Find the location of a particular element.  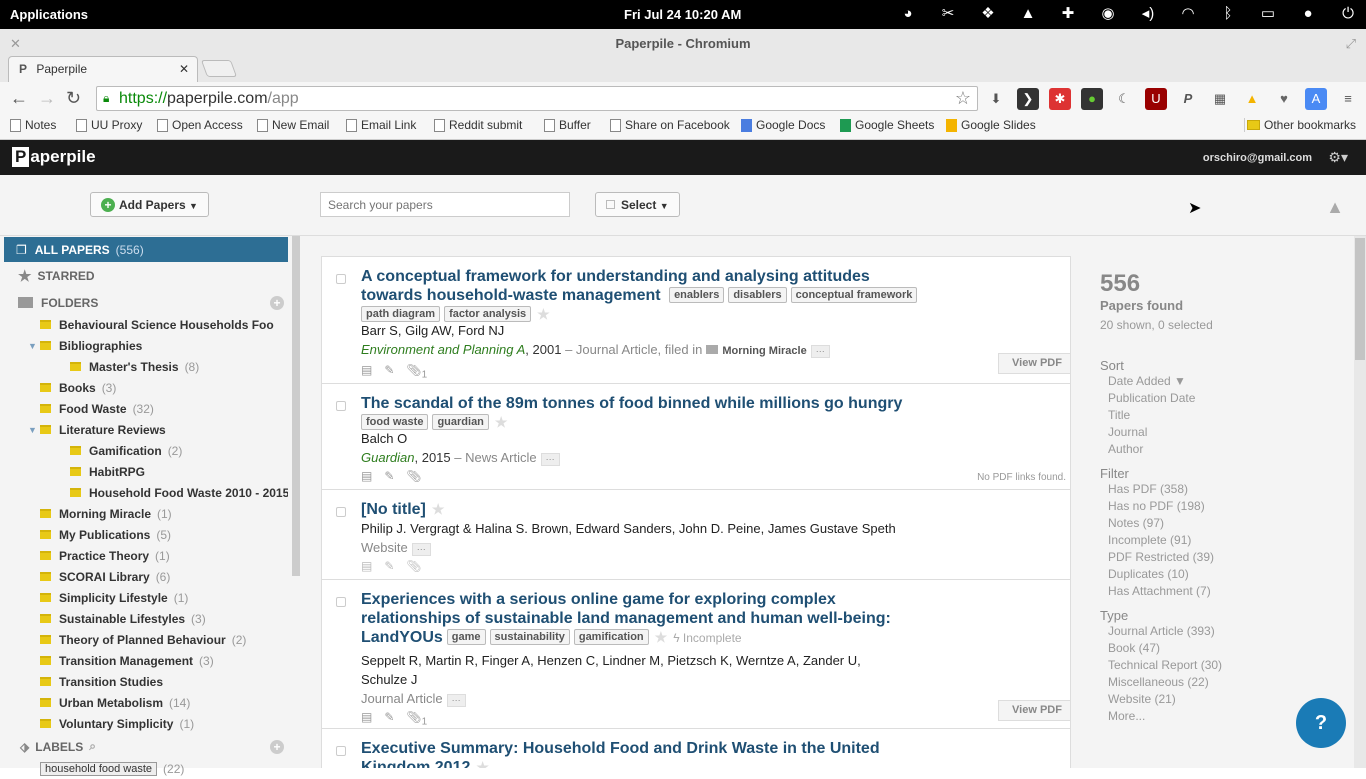

pocket-save-icon: ♥ is located at coordinates (1284, 99).